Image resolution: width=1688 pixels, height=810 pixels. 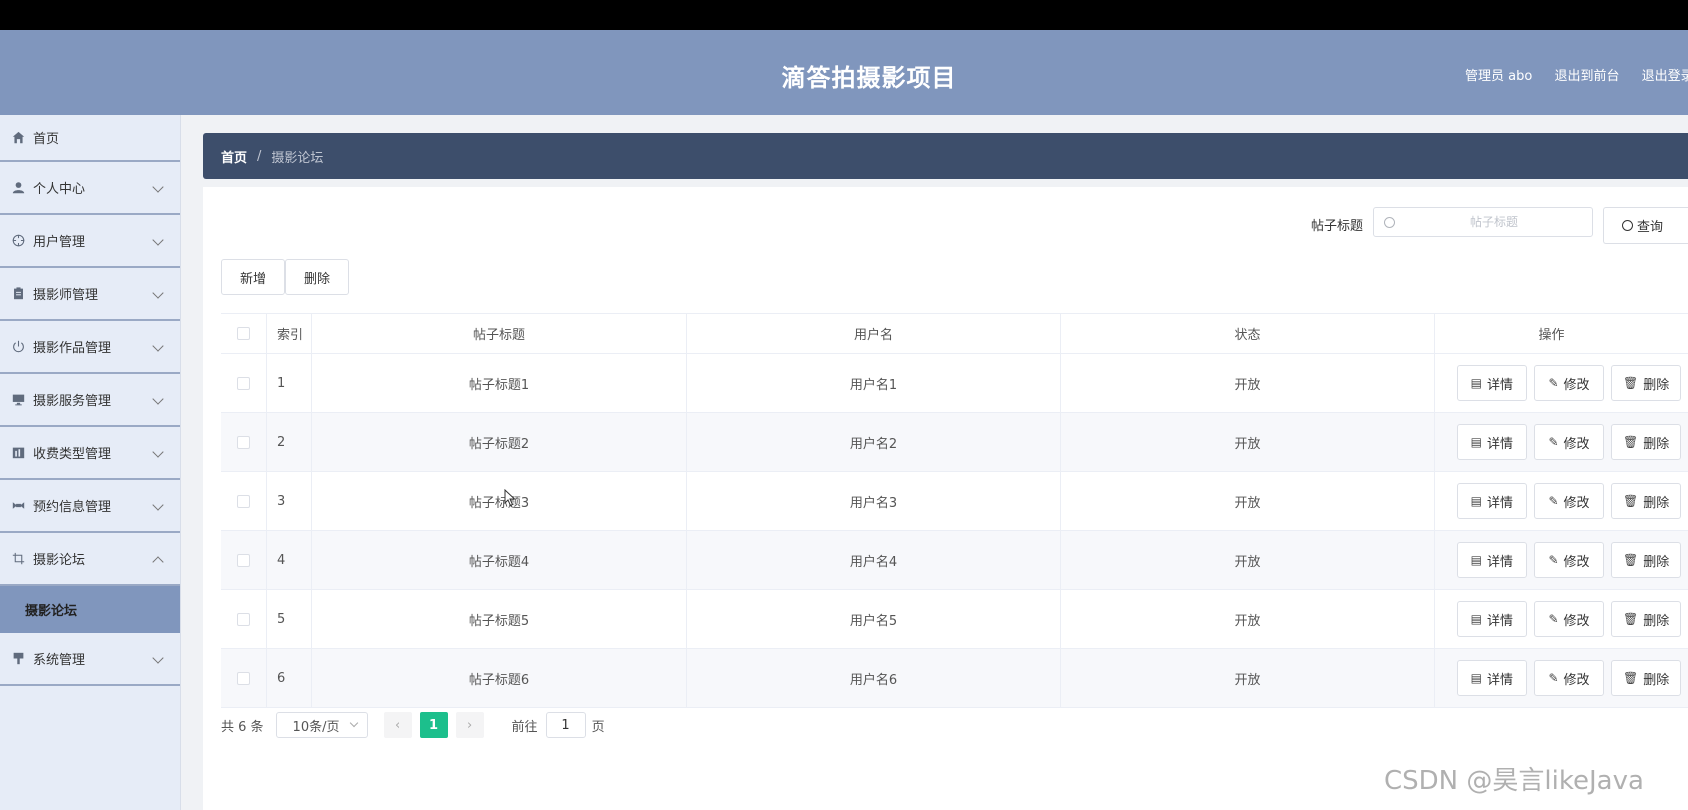 I want to click on header-index: 索引, so click(x=289, y=333).